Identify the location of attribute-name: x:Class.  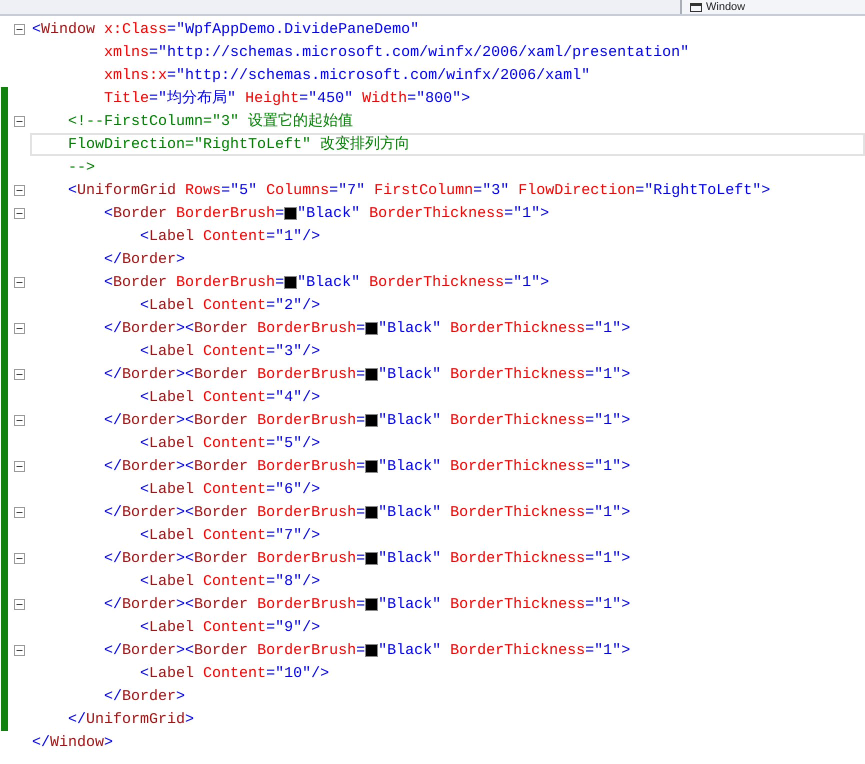
(135, 29).